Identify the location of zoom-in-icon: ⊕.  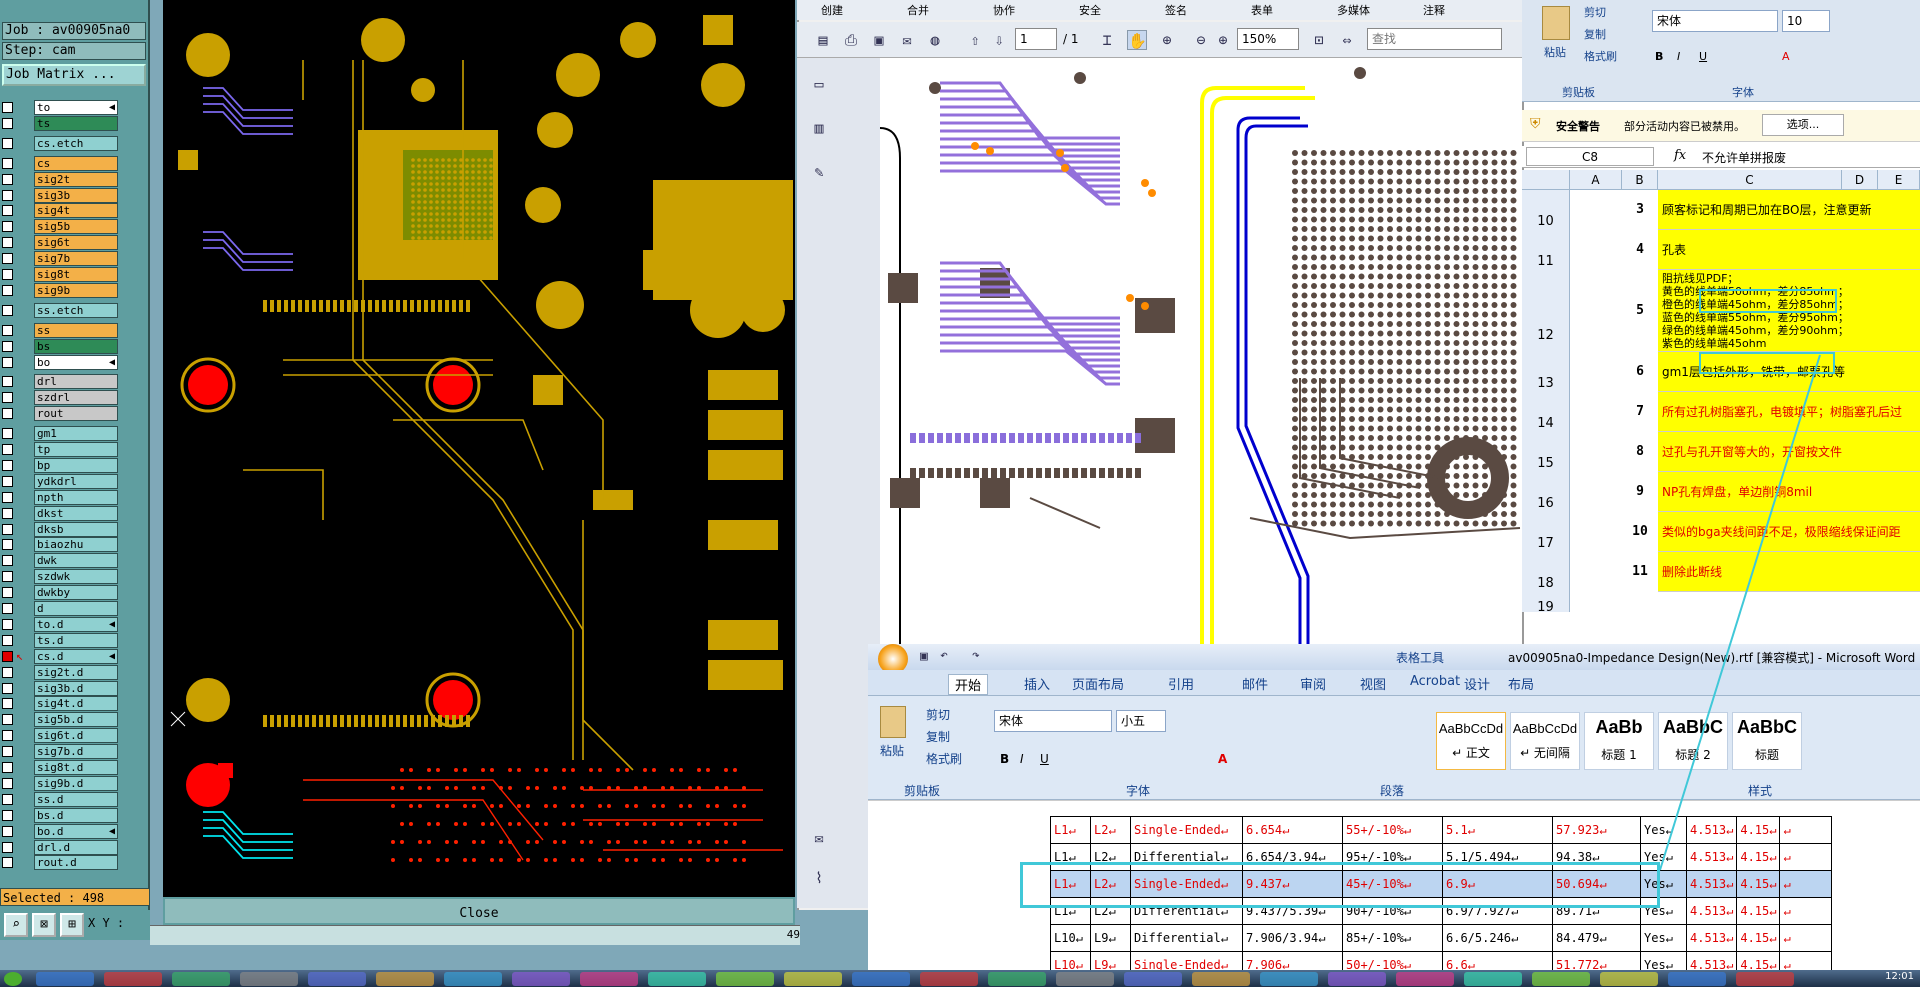
(1223, 40).